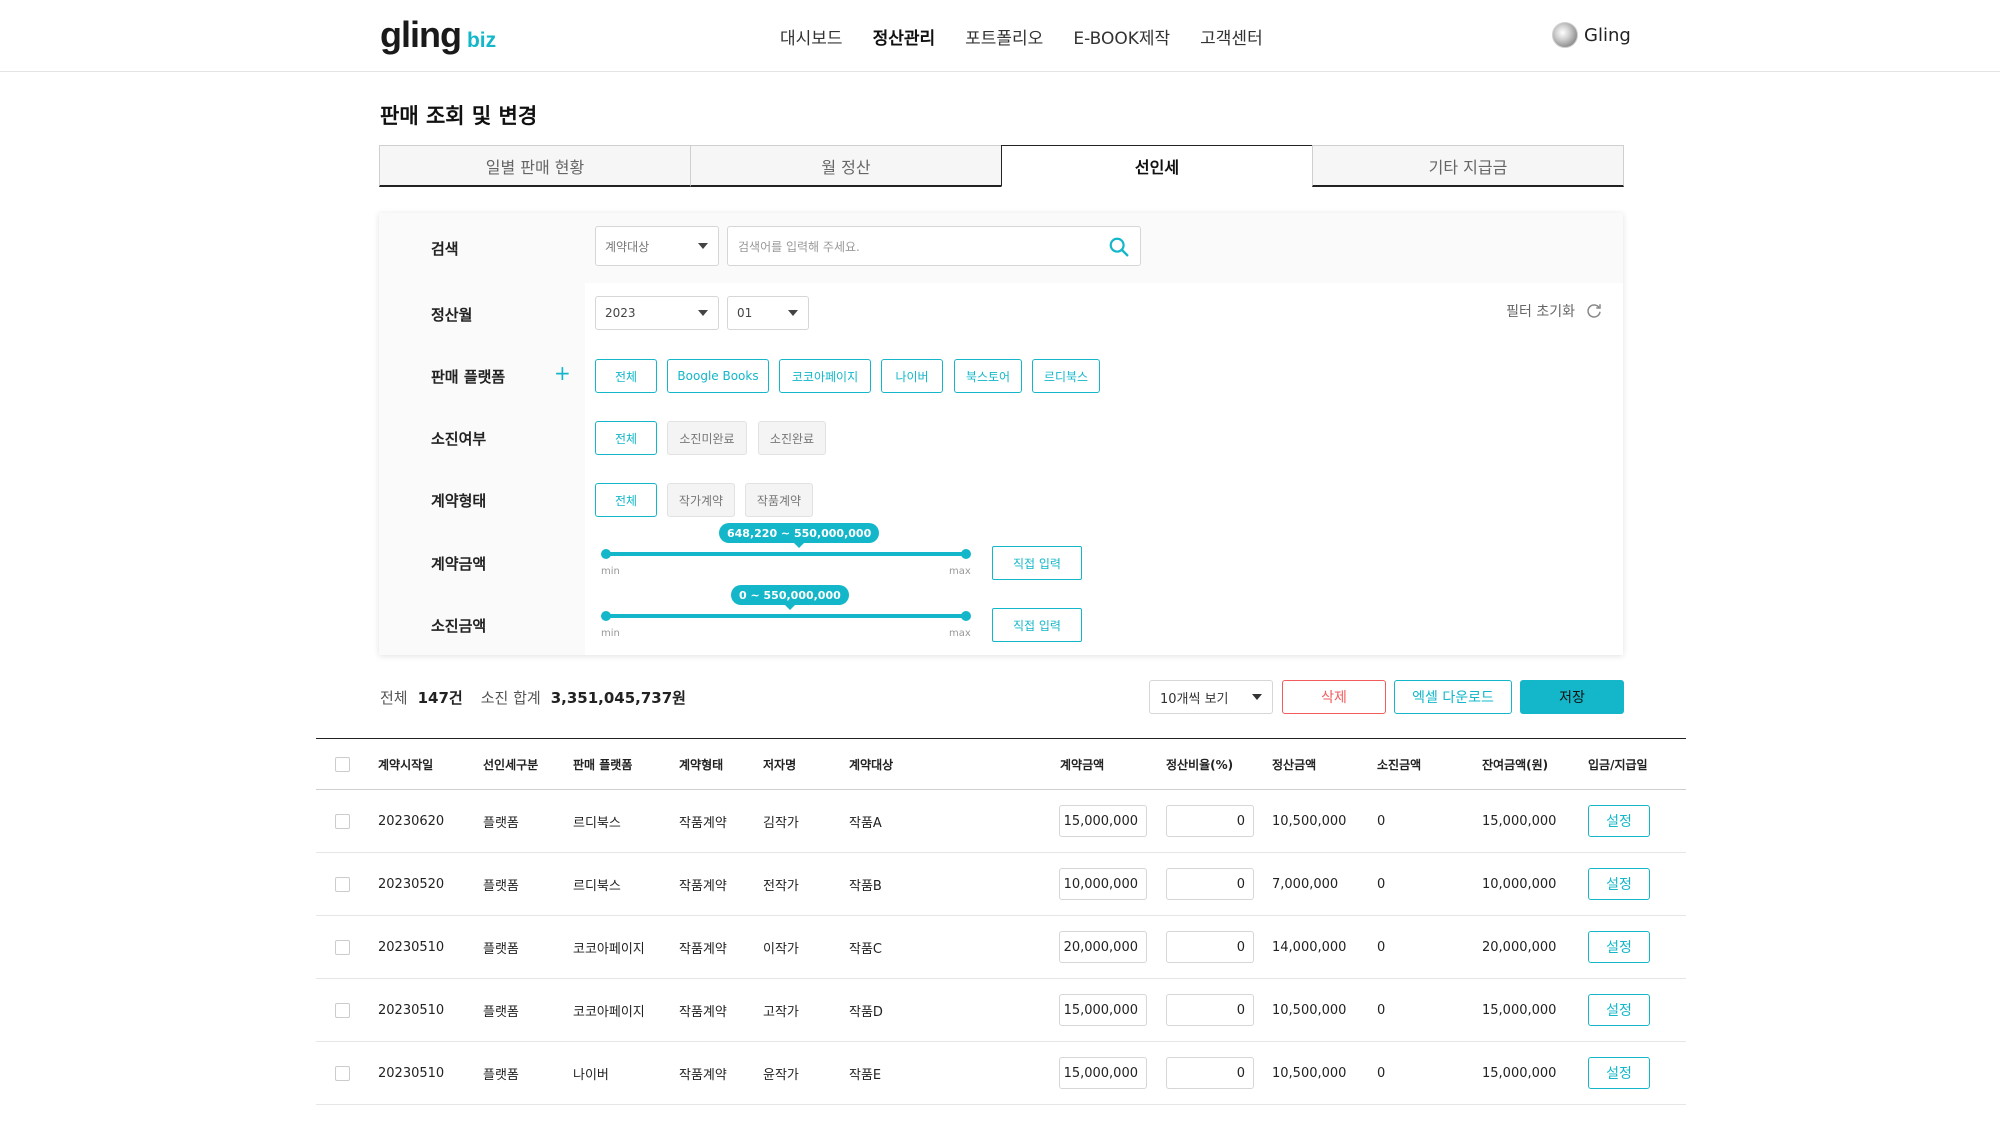  I want to click on cell-author: 고작가, so click(781, 1012).